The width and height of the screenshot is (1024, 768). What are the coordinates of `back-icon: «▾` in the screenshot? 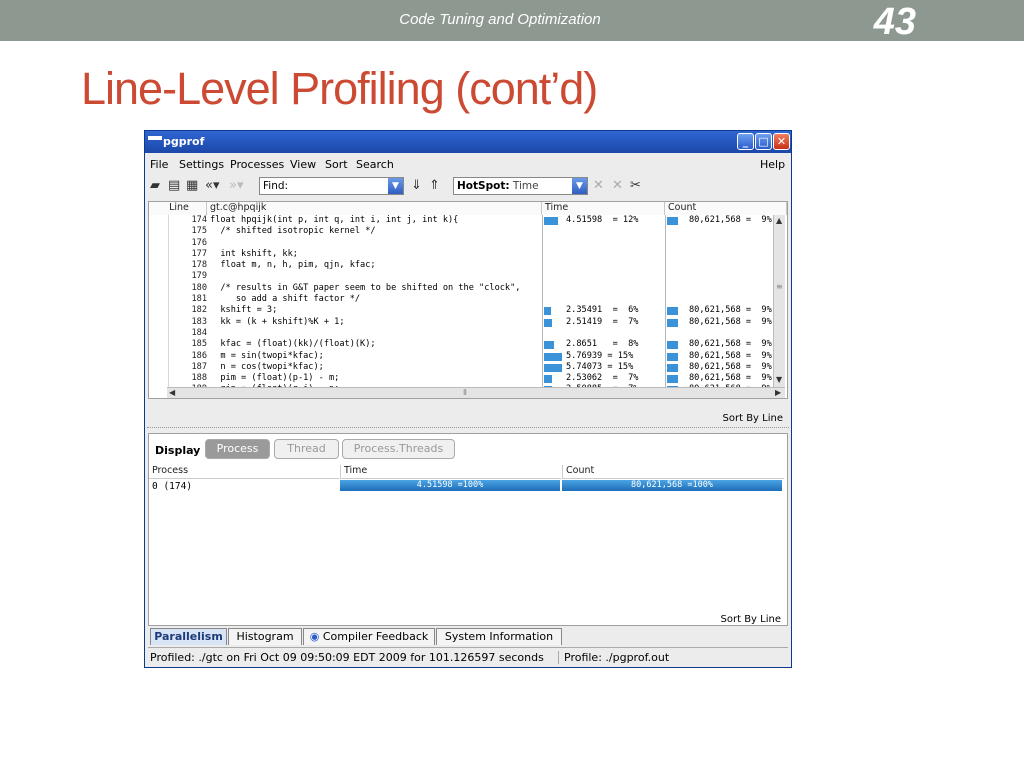 It's located at (212, 186).